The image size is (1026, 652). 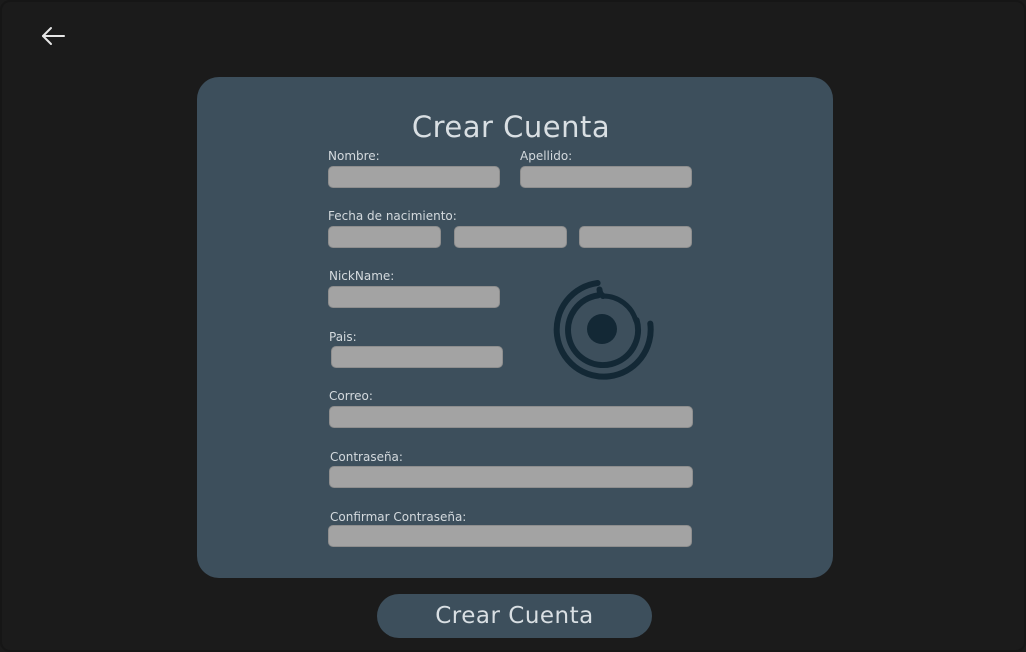 What do you see at coordinates (366, 457) in the screenshot?
I see `contrasena-label: Contraseña:` at bounding box center [366, 457].